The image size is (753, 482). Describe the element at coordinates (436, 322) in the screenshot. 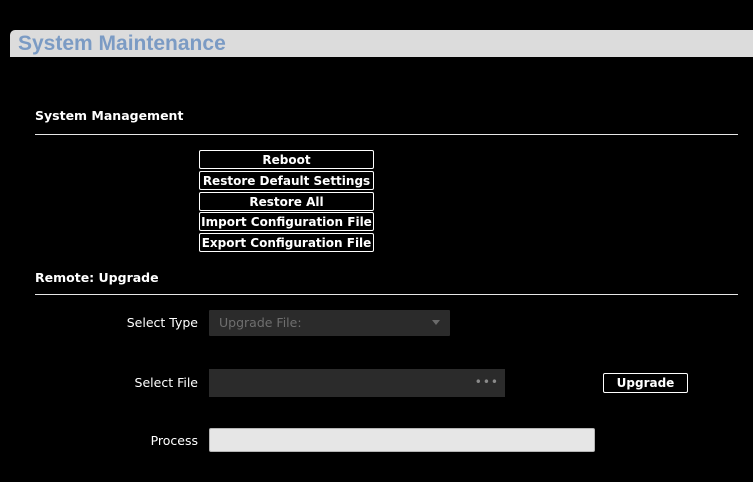

I see `chevron-down-icon` at that location.